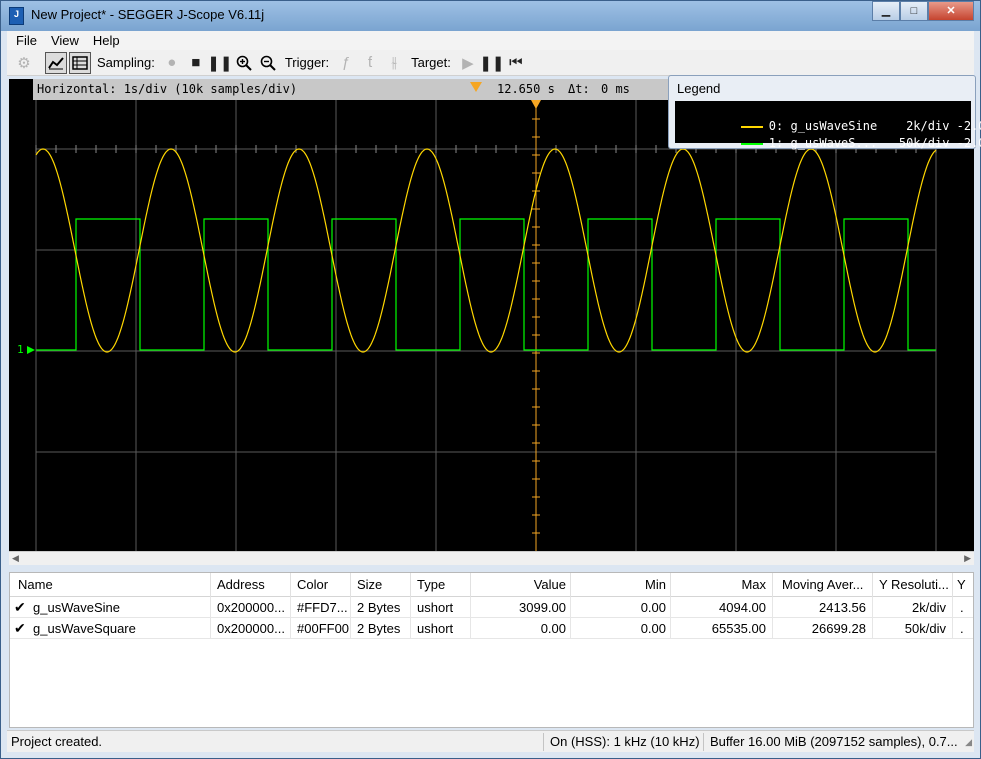 The width and height of the screenshot is (981, 759). Describe the element at coordinates (24, 63) in the screenshot. I see `settings-gear-icon: ⚙` at that location.